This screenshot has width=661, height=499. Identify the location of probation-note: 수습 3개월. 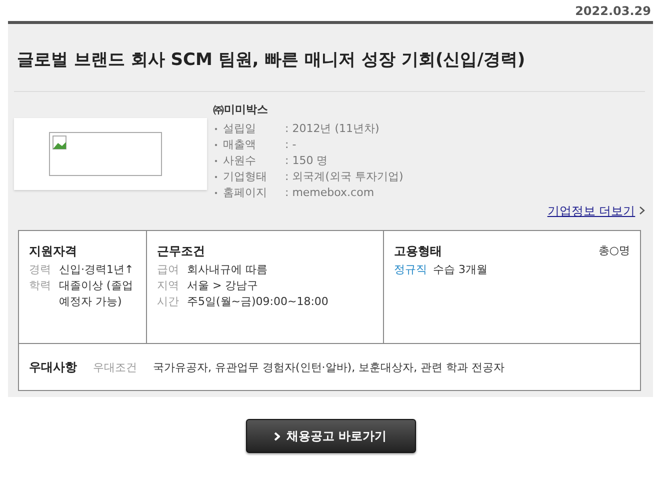
(460, 269).